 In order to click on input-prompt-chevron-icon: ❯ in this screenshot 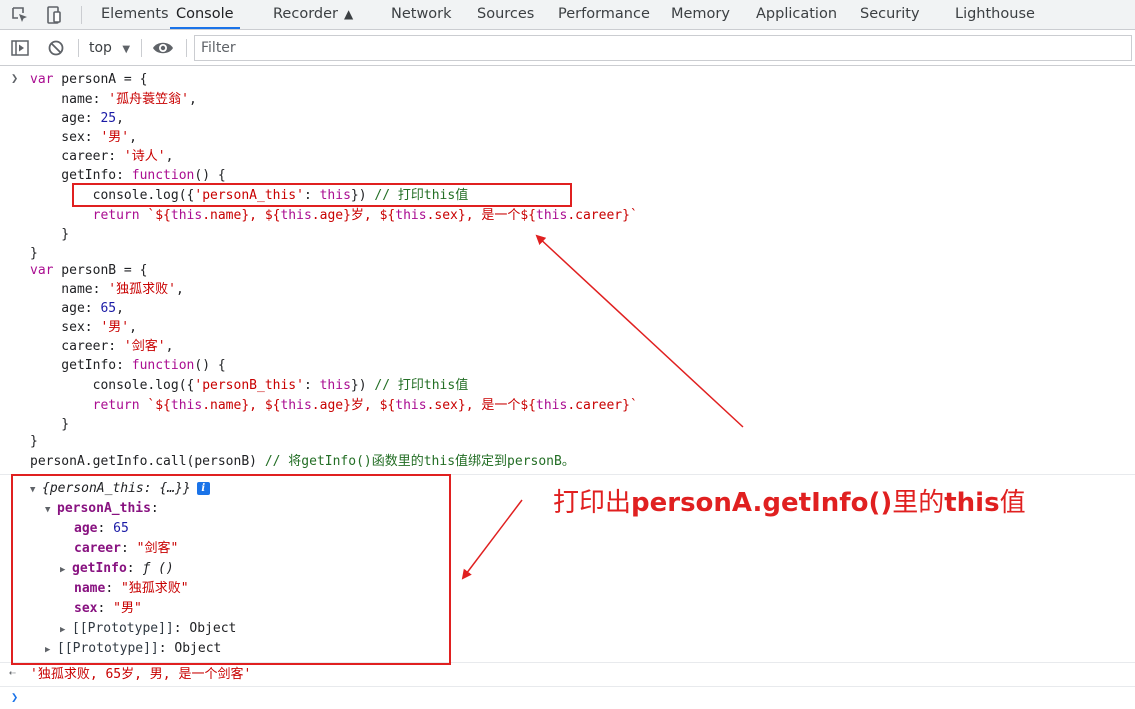, I will do `click(15, 78)`.